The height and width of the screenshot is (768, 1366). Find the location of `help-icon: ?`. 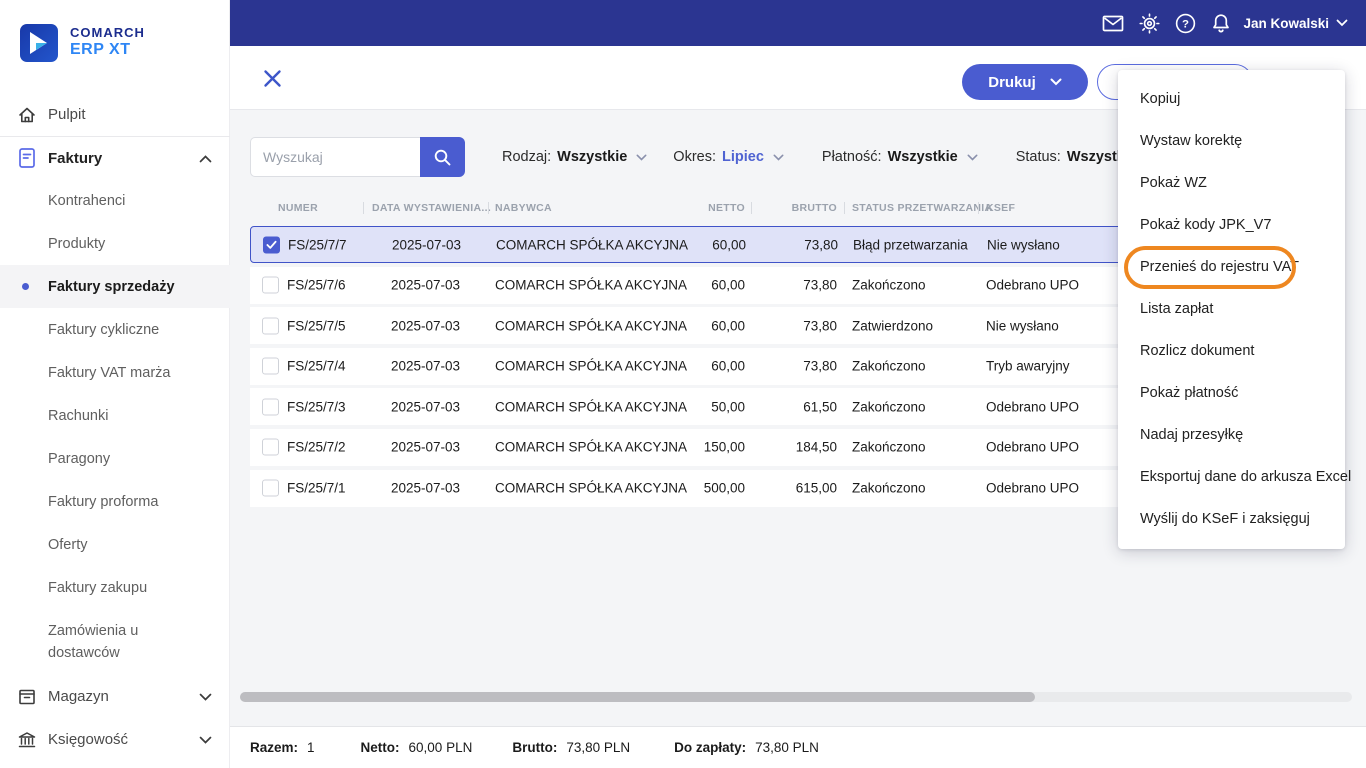

help-icon: ? is located at coordinates (1185, 23).